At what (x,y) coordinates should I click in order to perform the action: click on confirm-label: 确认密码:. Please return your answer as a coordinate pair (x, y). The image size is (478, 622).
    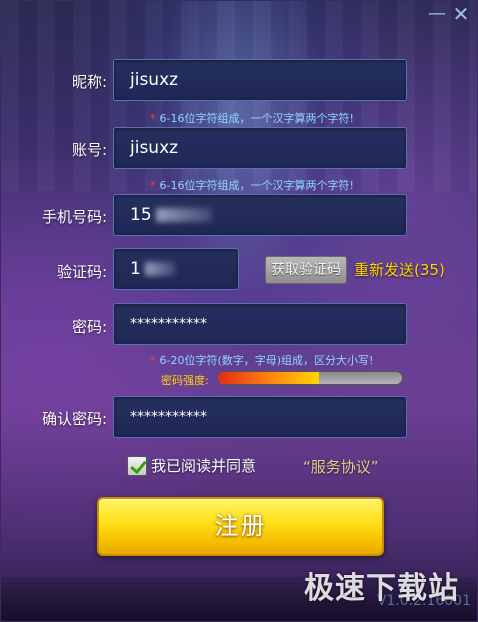
    Looking at the image, I should click on (74, 419).